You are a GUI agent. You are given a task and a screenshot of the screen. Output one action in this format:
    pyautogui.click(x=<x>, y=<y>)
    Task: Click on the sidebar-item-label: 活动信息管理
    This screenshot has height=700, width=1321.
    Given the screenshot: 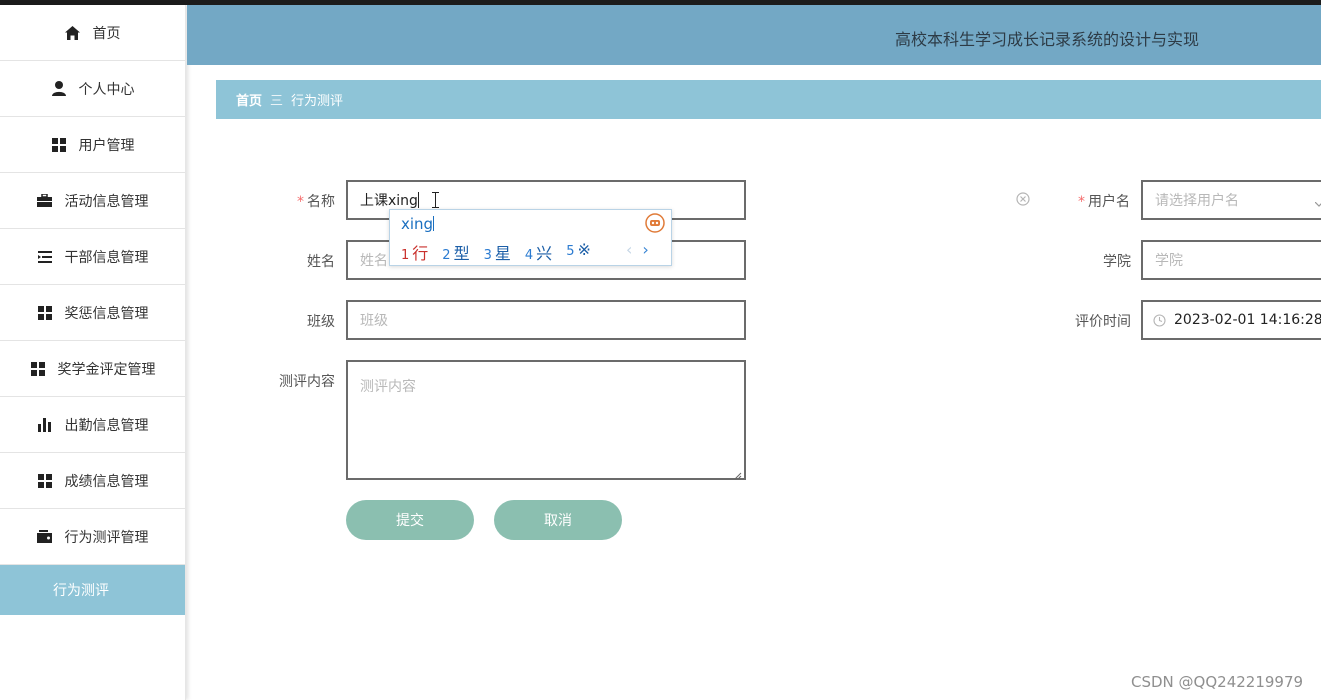 What is the action you would take?
    pyautogui.click(x=106, y=201)
    